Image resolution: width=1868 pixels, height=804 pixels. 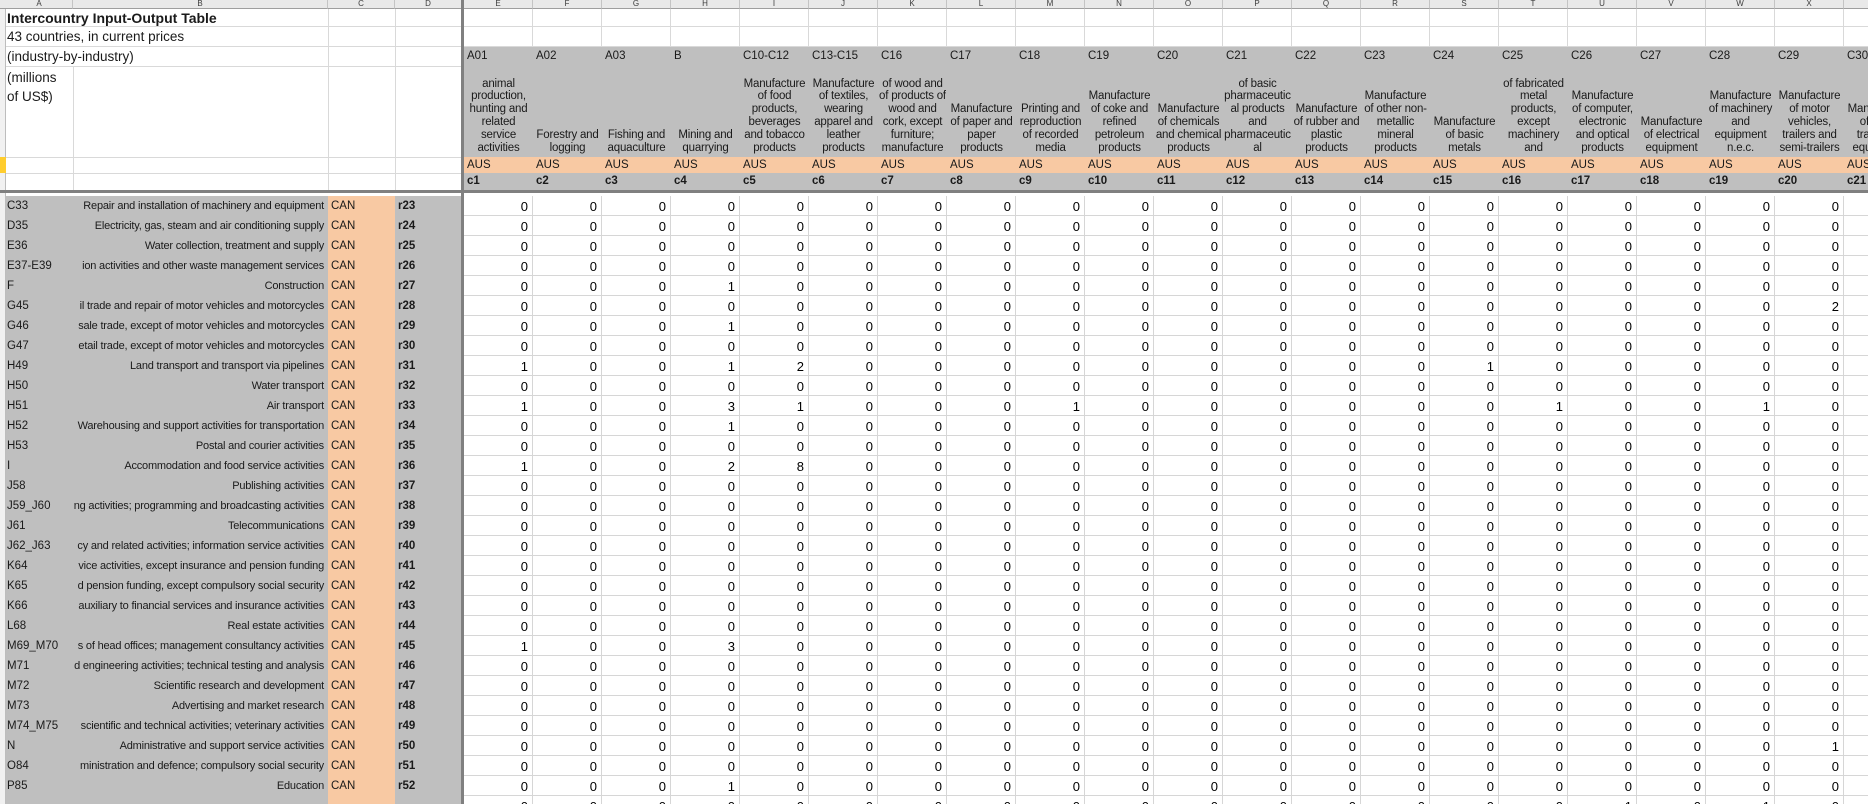 I want to click on cell-r45-c19: 0, so click(x=1740, y=646).